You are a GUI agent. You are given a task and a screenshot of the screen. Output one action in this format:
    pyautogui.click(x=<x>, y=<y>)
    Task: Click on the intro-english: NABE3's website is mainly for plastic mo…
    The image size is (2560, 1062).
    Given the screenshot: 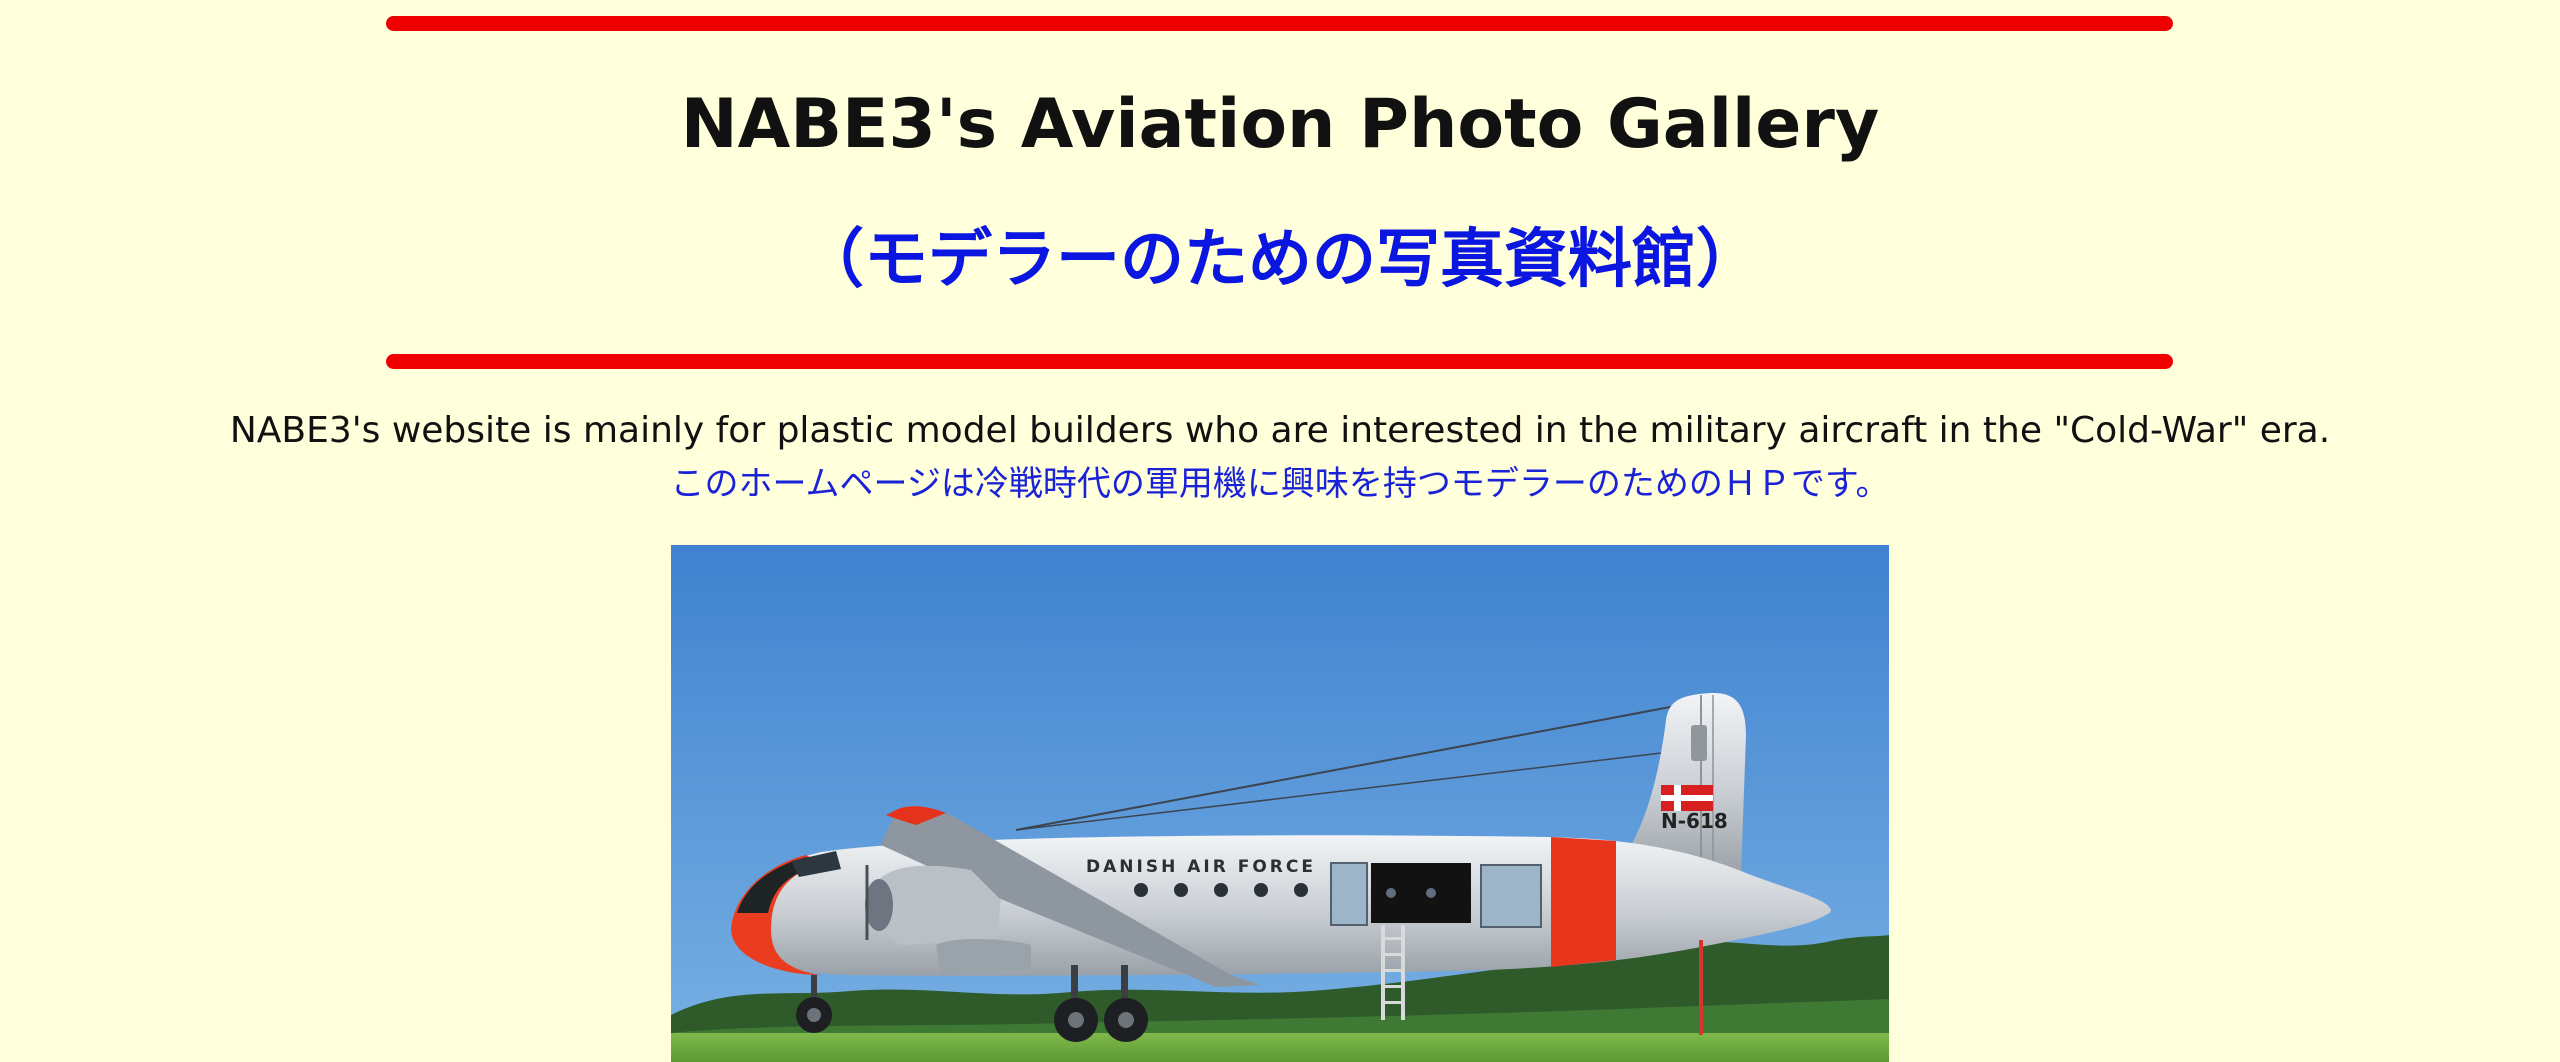 What is the action you would take?
    pyautogui.click(x=1280, y=430)
    